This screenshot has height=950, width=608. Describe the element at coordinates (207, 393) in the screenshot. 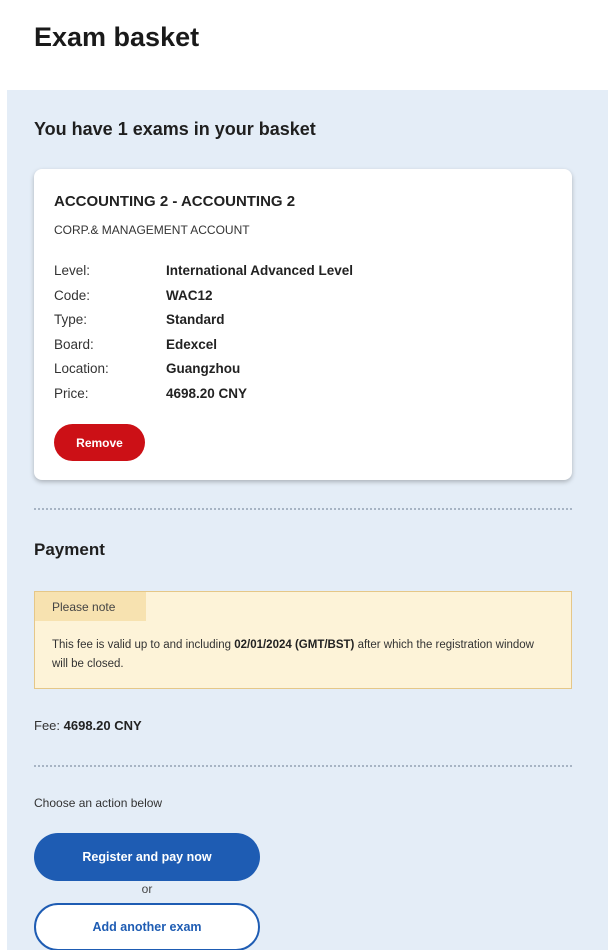

I see `detail-value: 4698.20 CNY` at that location.